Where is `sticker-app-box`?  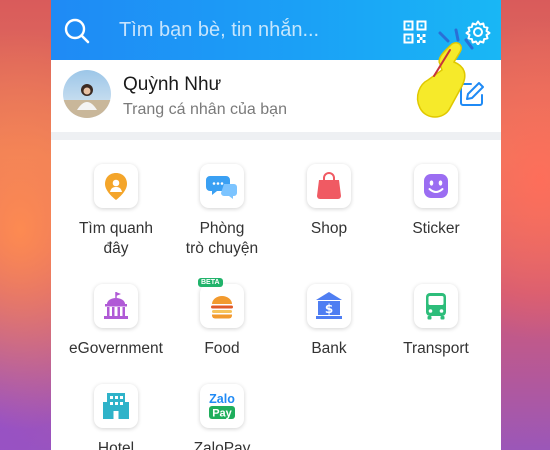
sticker-app-box is located at coordinates (436, 186).